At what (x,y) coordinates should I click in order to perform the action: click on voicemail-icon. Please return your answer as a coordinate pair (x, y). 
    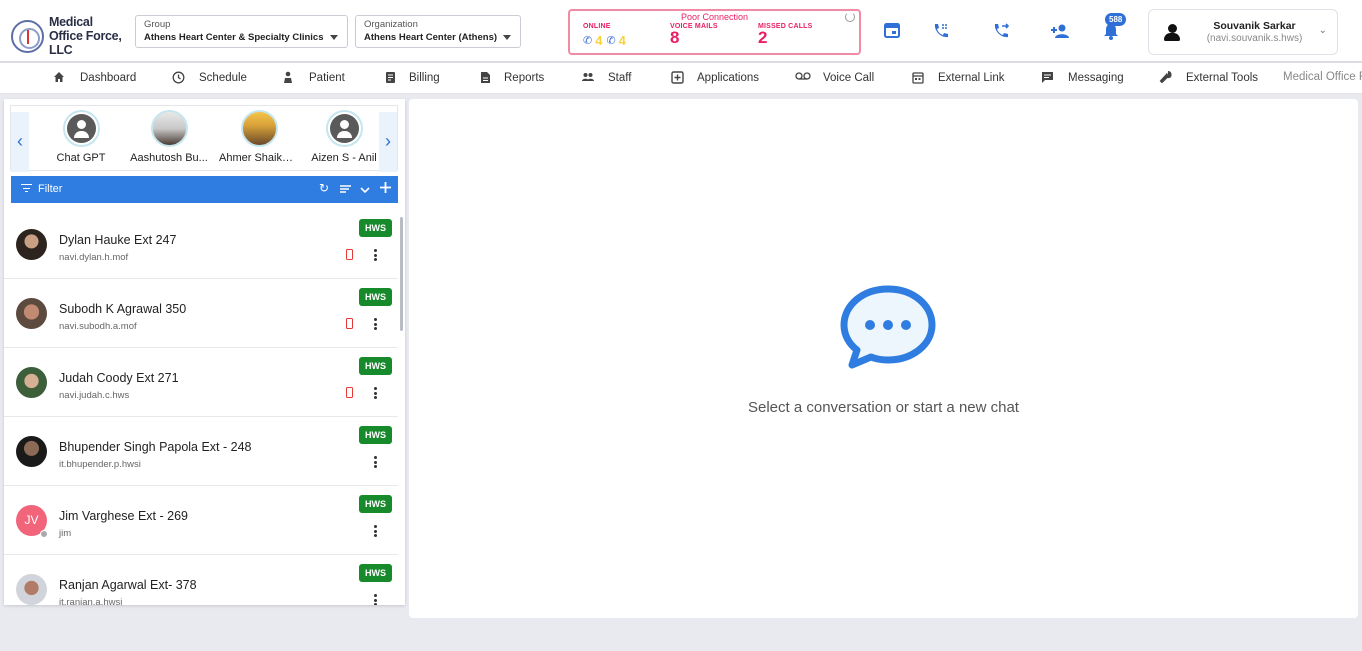
    Looking at the image, I should click on (803, 78).